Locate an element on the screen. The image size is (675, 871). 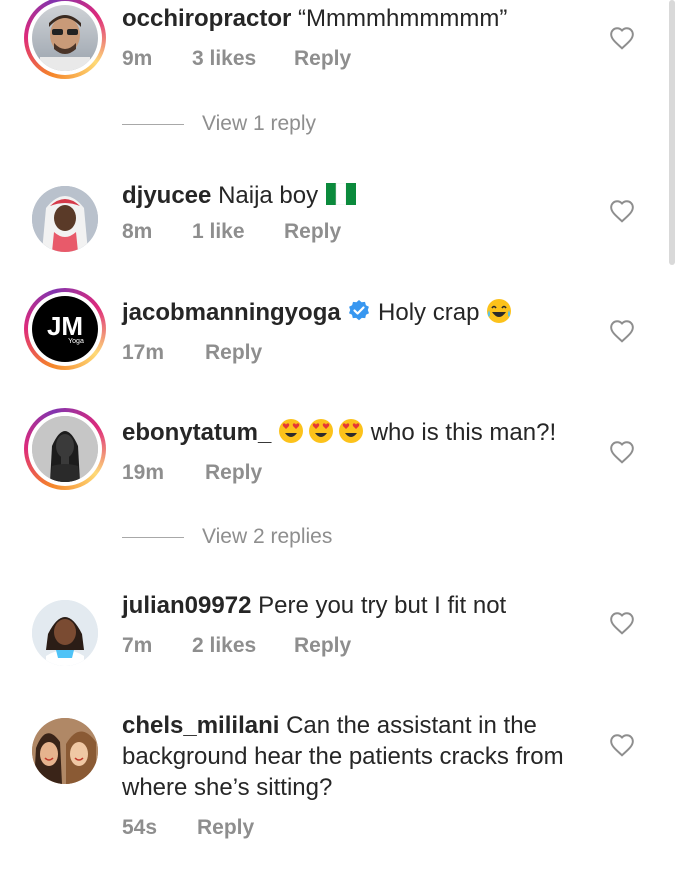
comment-meta: 8m 1 like Reply is located at coordinates (231, 232).